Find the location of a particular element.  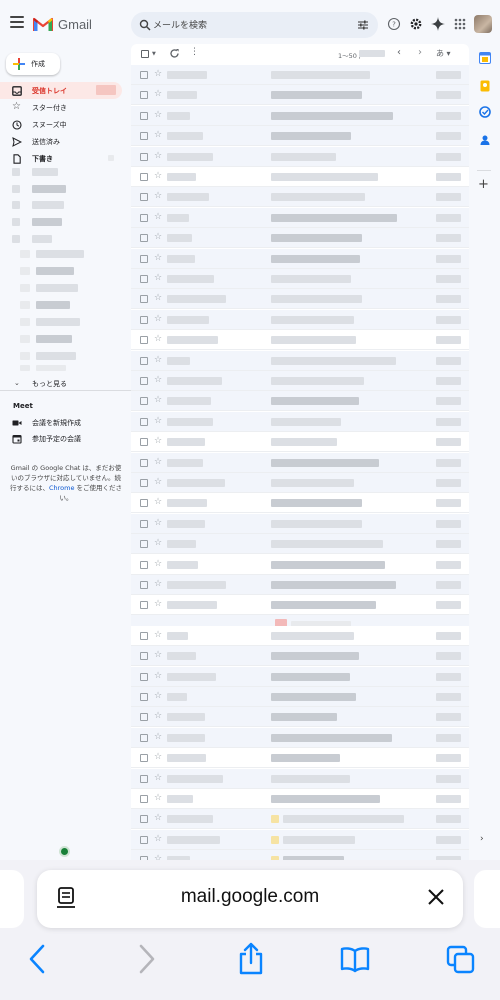

account-avatar is located at coordinates (483, 24).